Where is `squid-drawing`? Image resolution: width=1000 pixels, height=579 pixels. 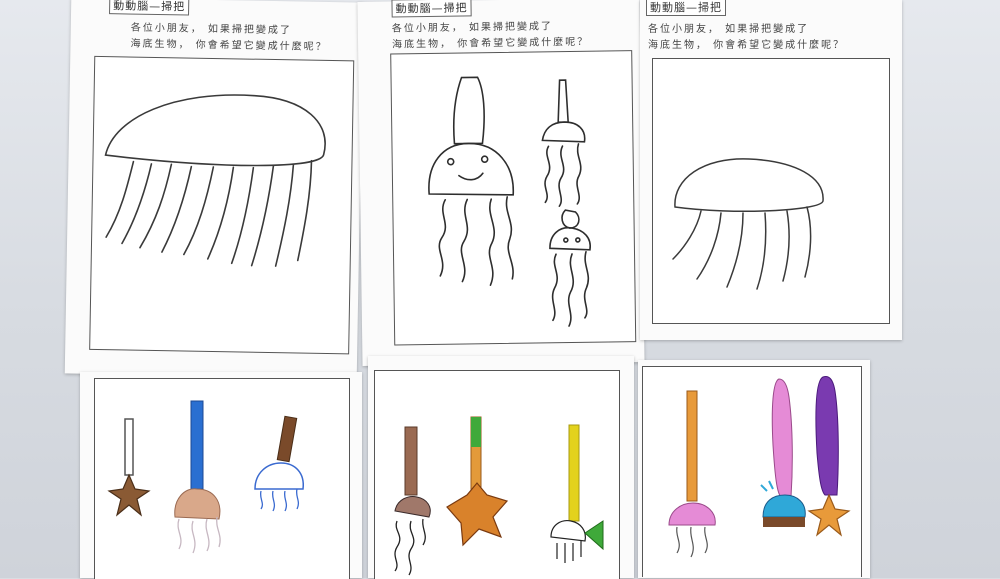
squid-drawing is located at coordinates (509, 201).